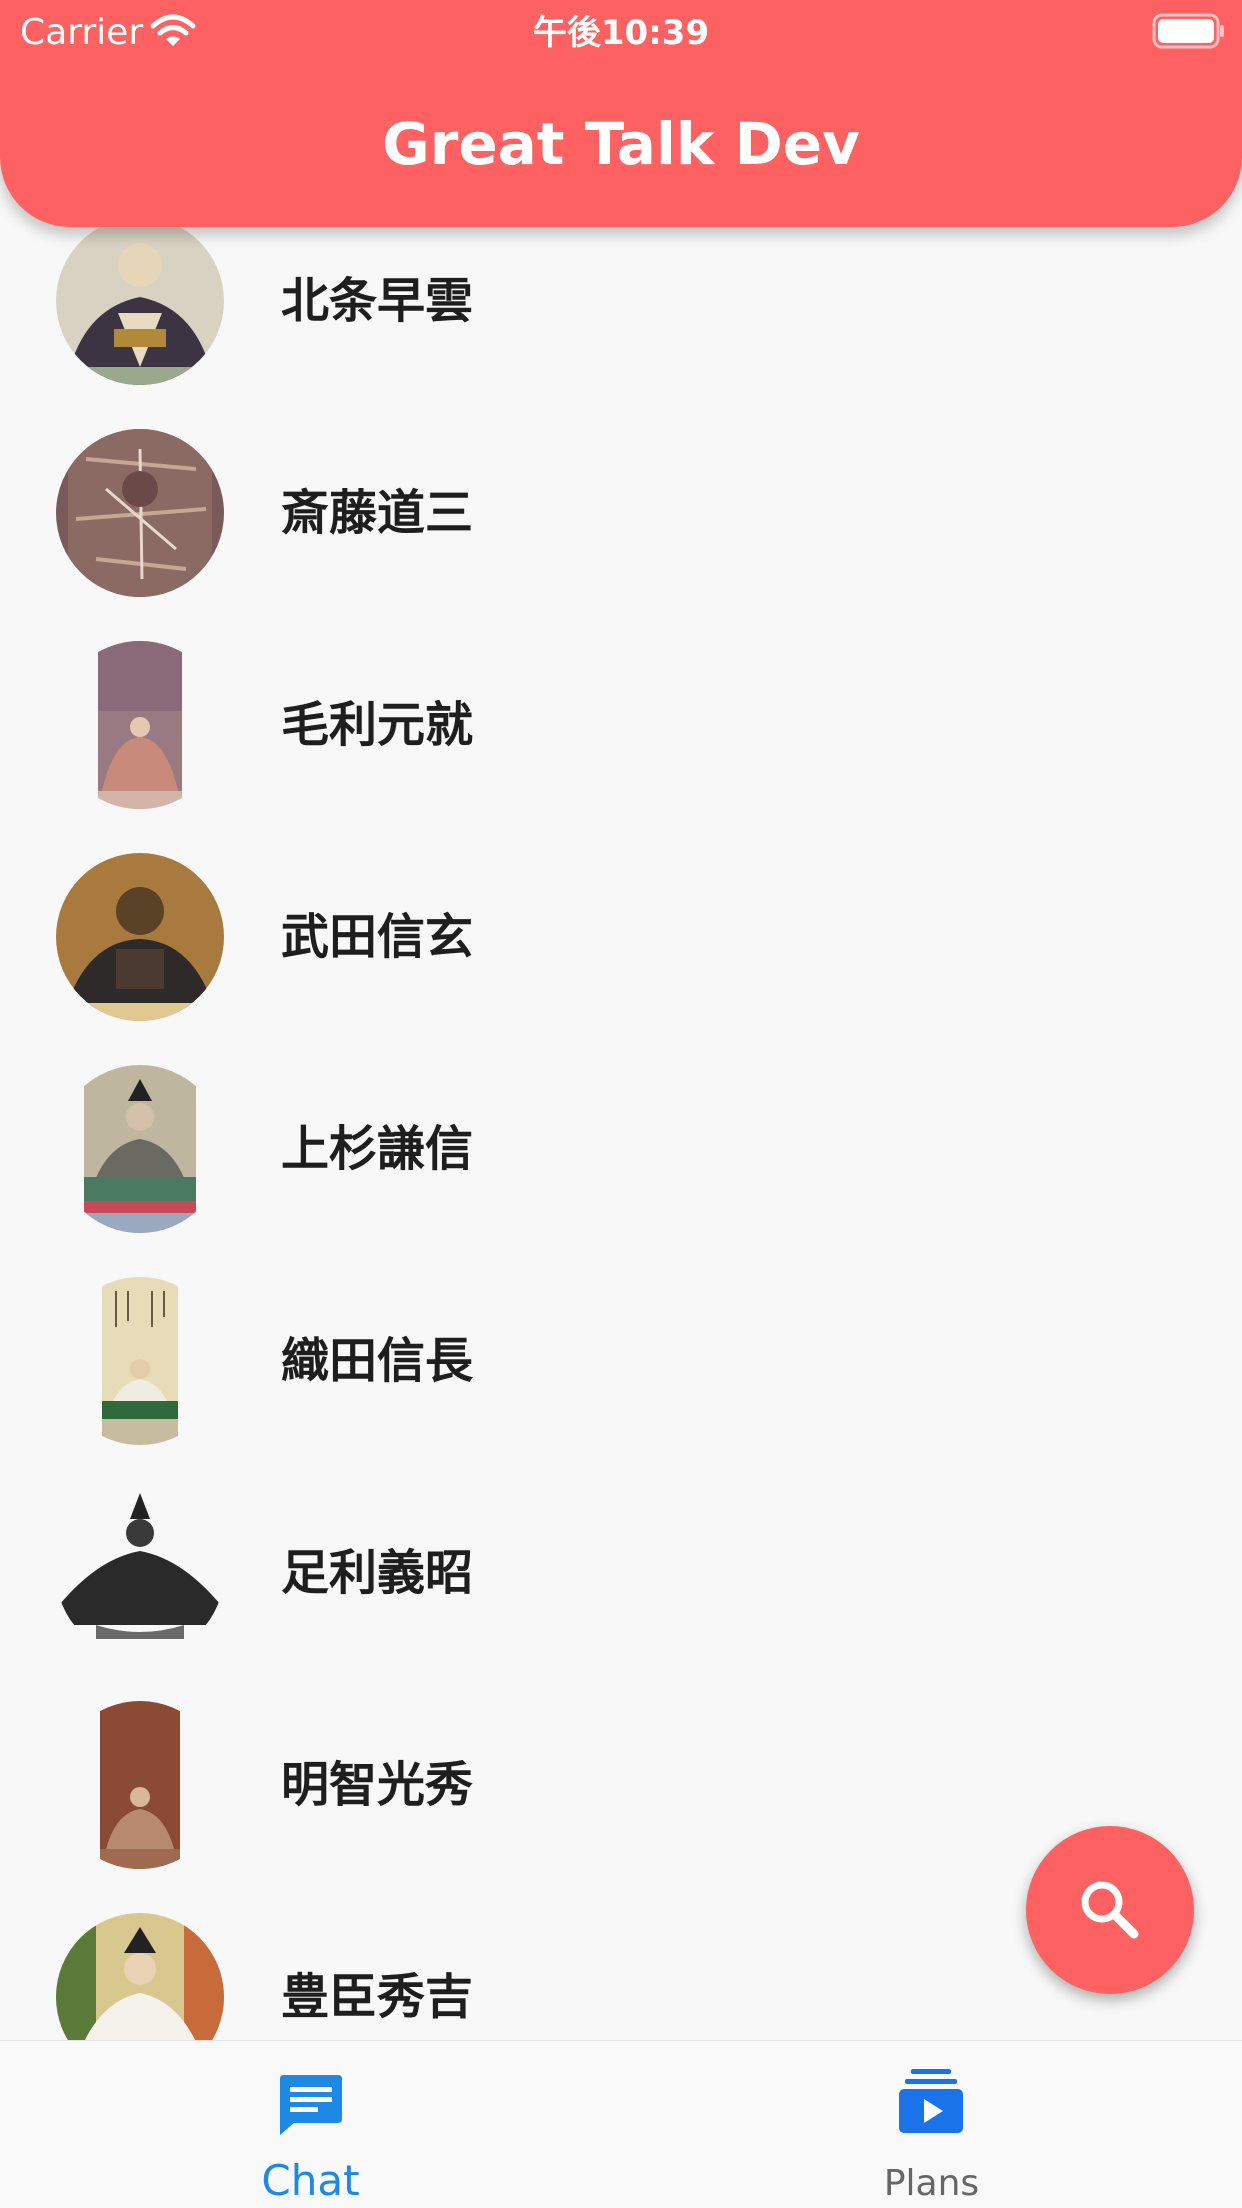 This screenshot has width=1242, height=2208. I want to click on list-item: 武田信玄, so click(621, 937).